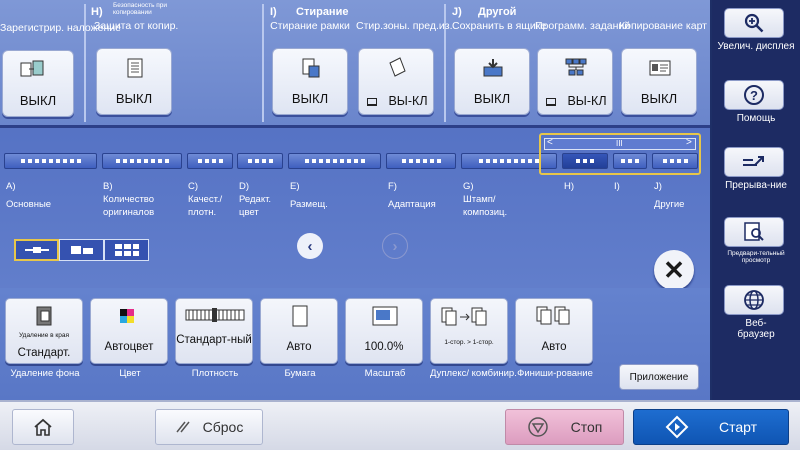 This screenshot has width=800, height=450. Describe the element at coordinates (97, 12) in the screenshot. I see `group-h-code: H)` at that location.